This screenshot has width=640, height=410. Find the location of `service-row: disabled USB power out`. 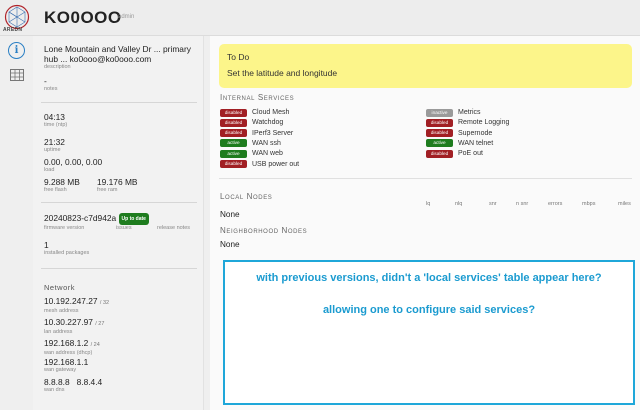

service-row: disabled USB power out is located at coordinates (259, 164).